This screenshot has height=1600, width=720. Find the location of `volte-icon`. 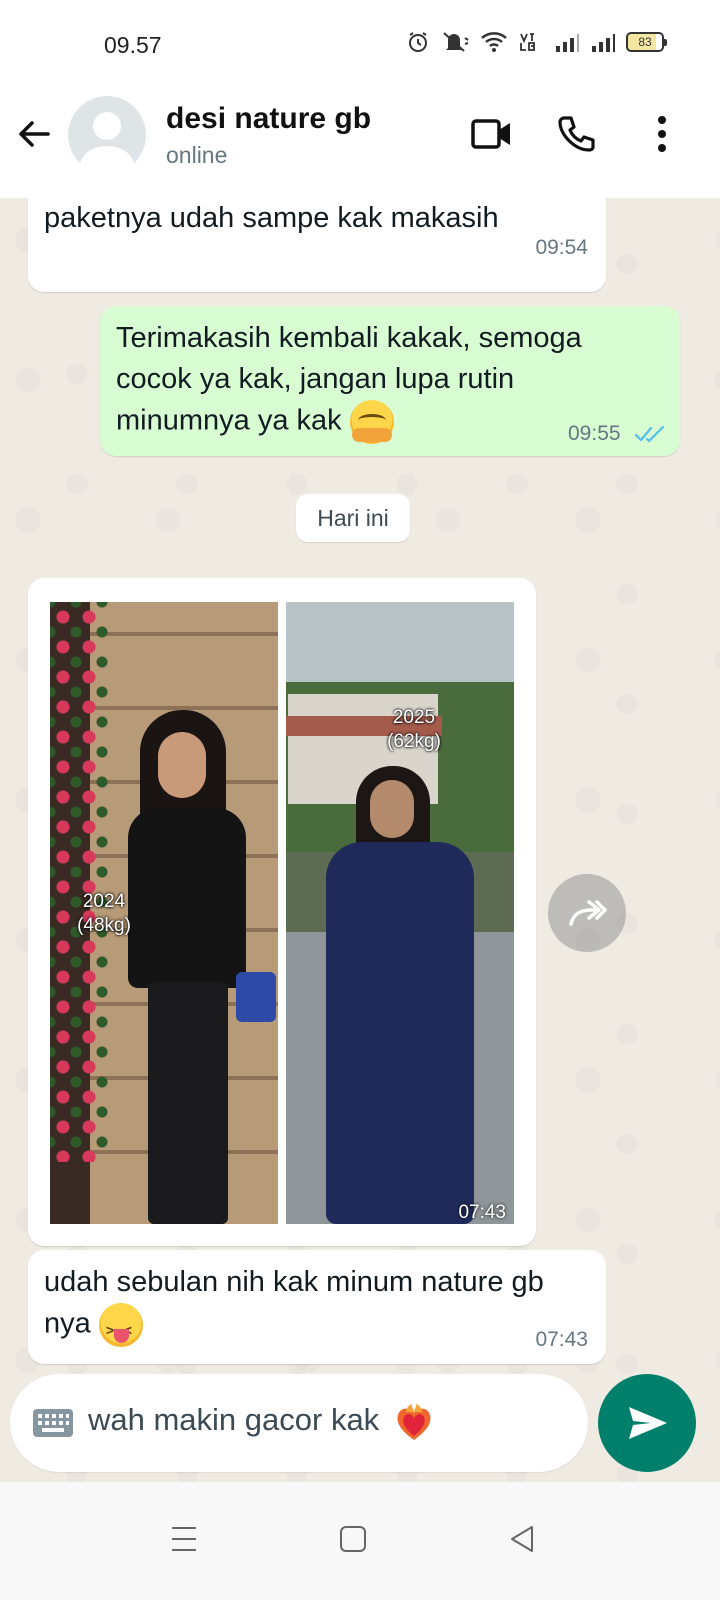

volte-icon is located at coordinates (531, 42).